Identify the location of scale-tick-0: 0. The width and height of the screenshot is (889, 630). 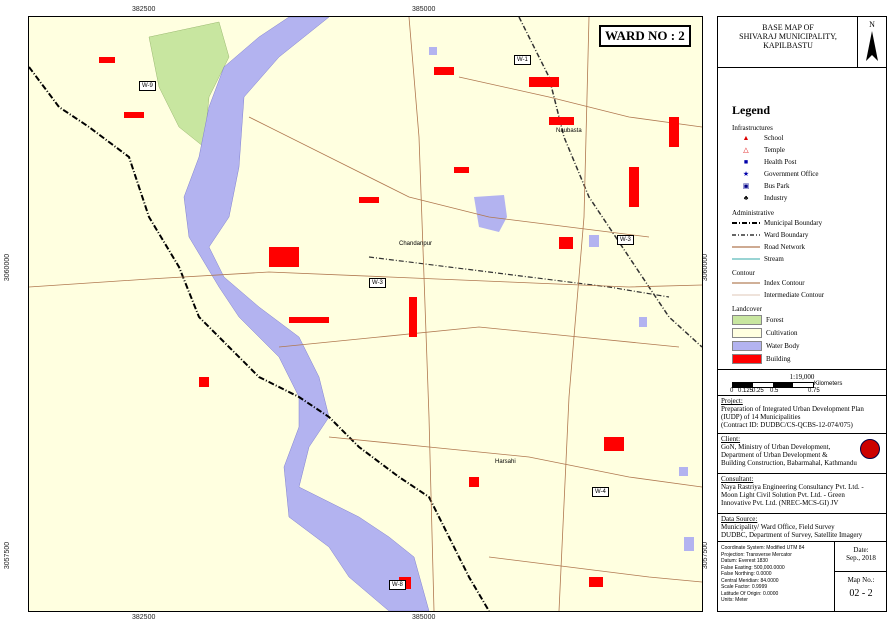
(732, 391).